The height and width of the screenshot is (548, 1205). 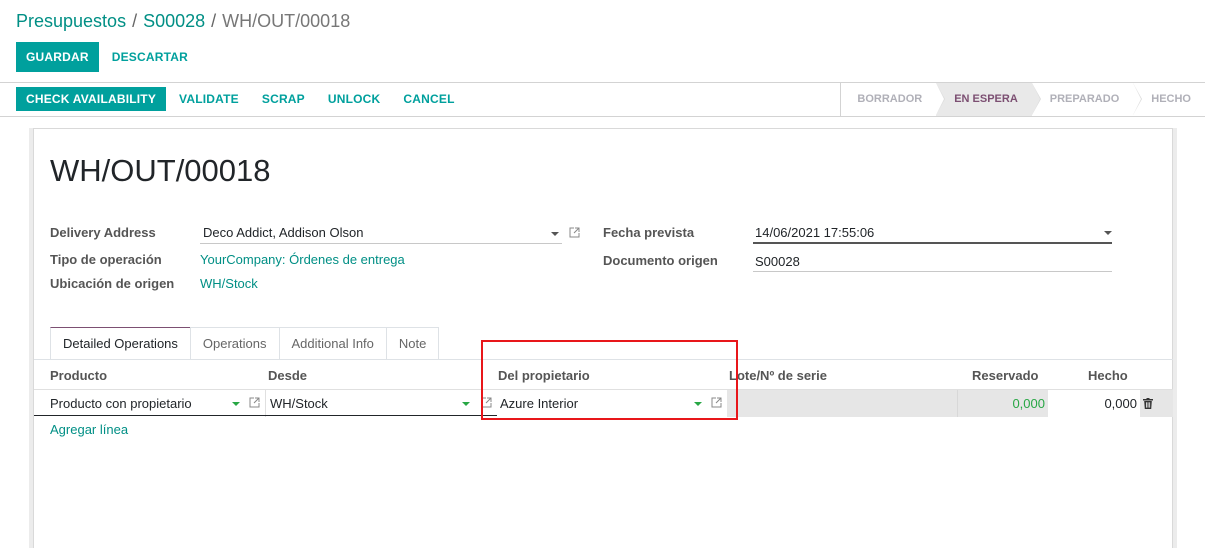 What do you see at coordinates (229, 283) in the screenshot?
I see `source-location-link: WH/Stock` at bounding box center [229, 283].